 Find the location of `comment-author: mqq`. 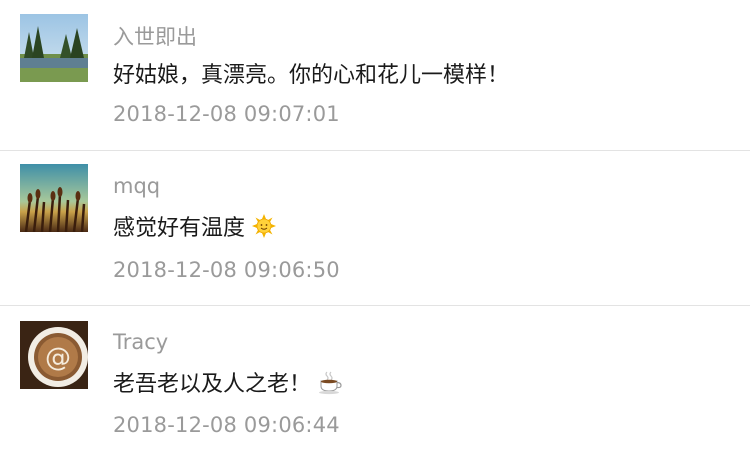

comment-author: mqq is located at coordinates (136, 186).